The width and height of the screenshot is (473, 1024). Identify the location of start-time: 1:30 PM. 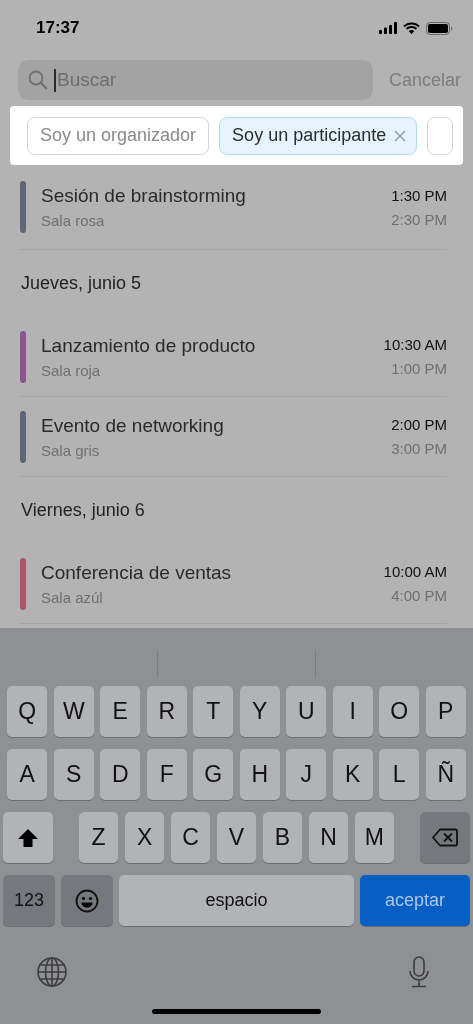
(419, 195).